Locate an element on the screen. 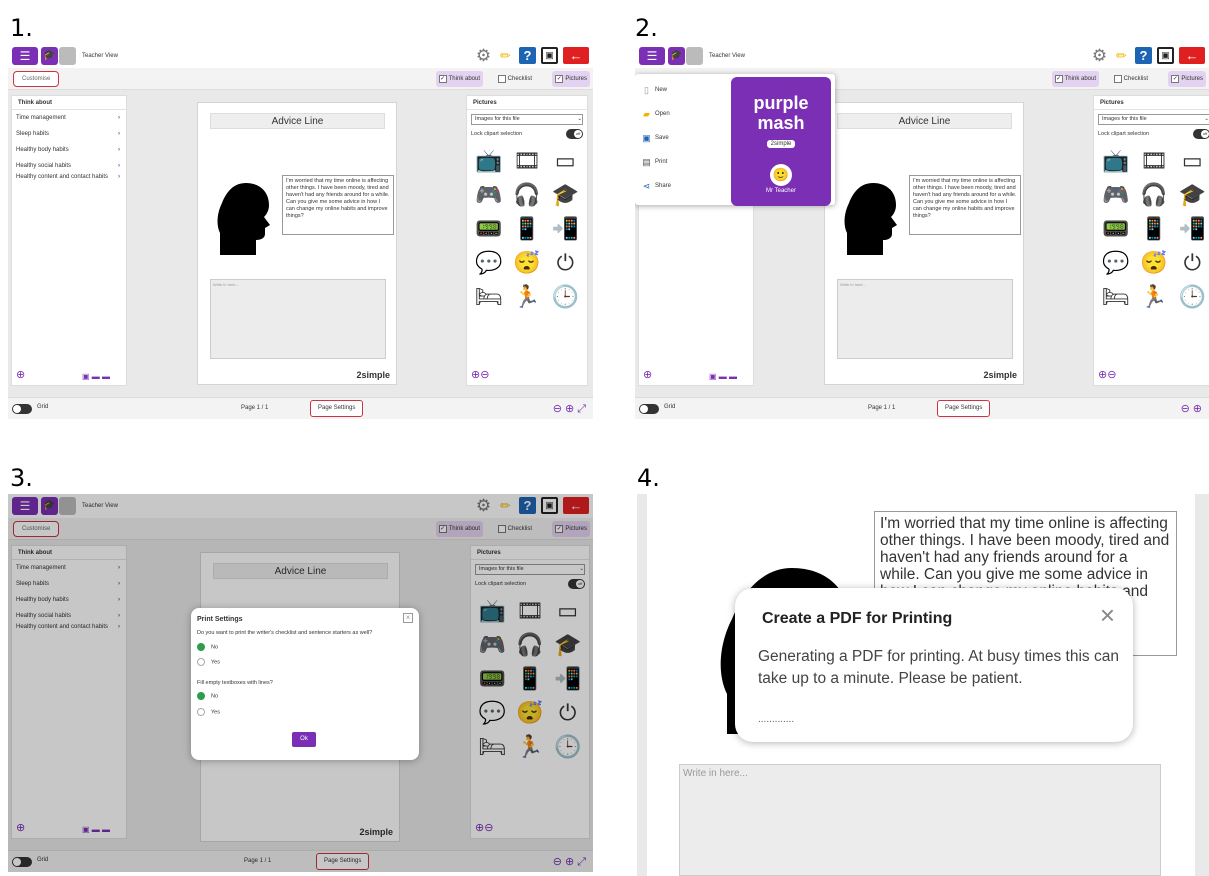 The width and height of the screenshot is (1209, 876). think-item: Healthy body habits › is located at coordinates (69, 150).